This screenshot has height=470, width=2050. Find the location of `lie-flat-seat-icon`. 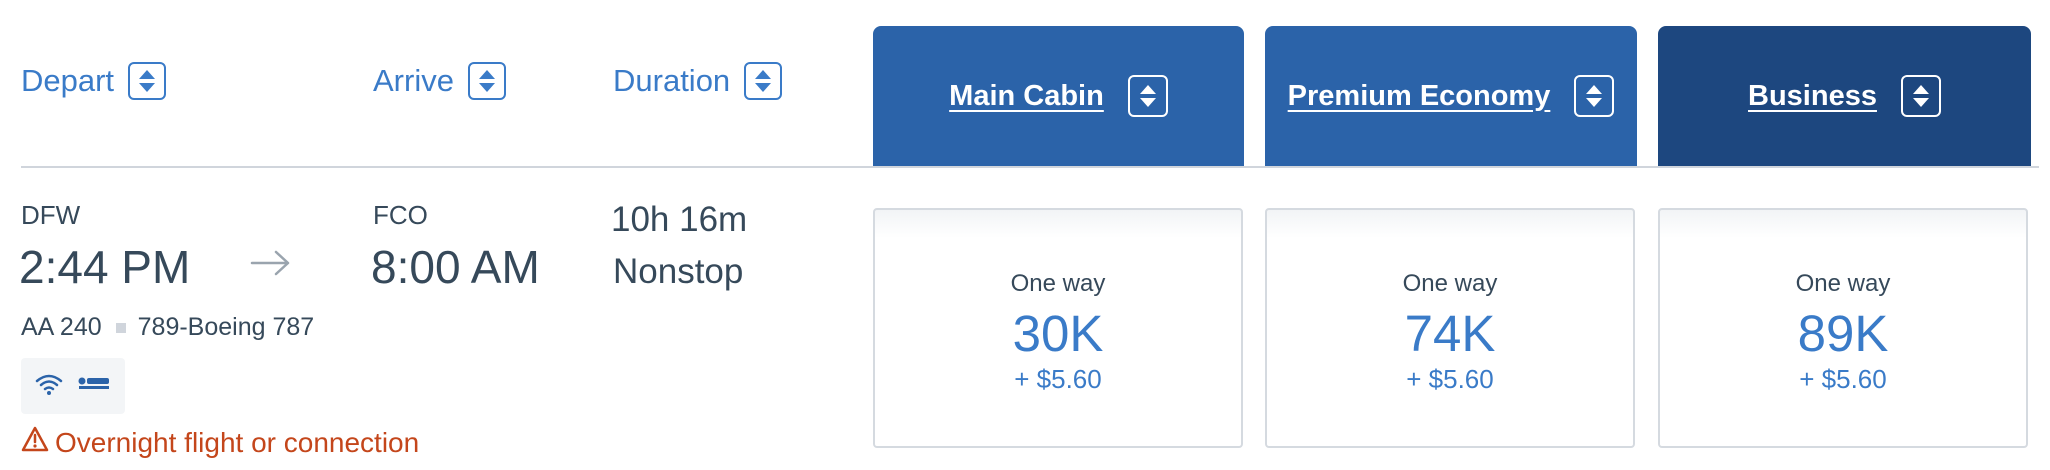

lie-flat-seat-icon is located at coordinates (94, 386).